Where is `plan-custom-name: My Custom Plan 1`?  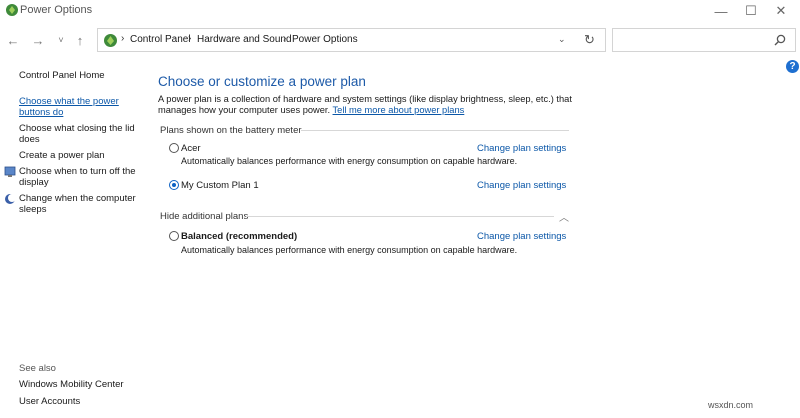 plan-custom-name: My Custom Plan 1 is located at coordinates (220, 185).